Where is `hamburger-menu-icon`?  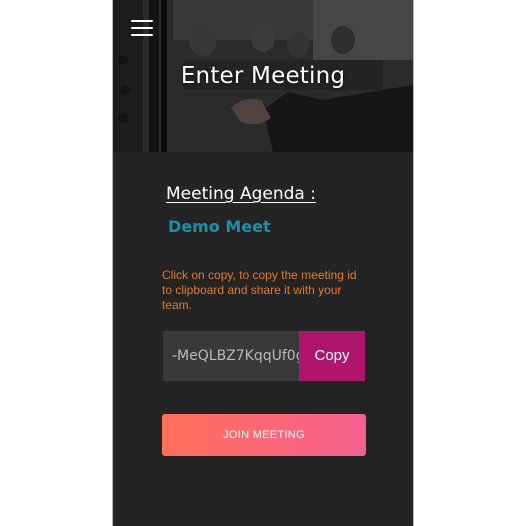
hamburger-menu-icon is located at coordinates (142, 28).